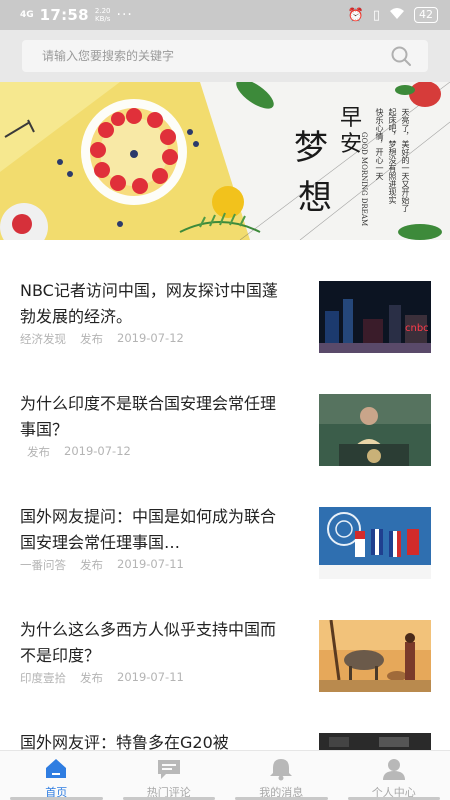 This screenshot has width=450, height=800. What do you see at coordinates (102, 15) in the screenshot?
I see `network-speed: 2.20 KB/s` at bounding box center [102, 15].